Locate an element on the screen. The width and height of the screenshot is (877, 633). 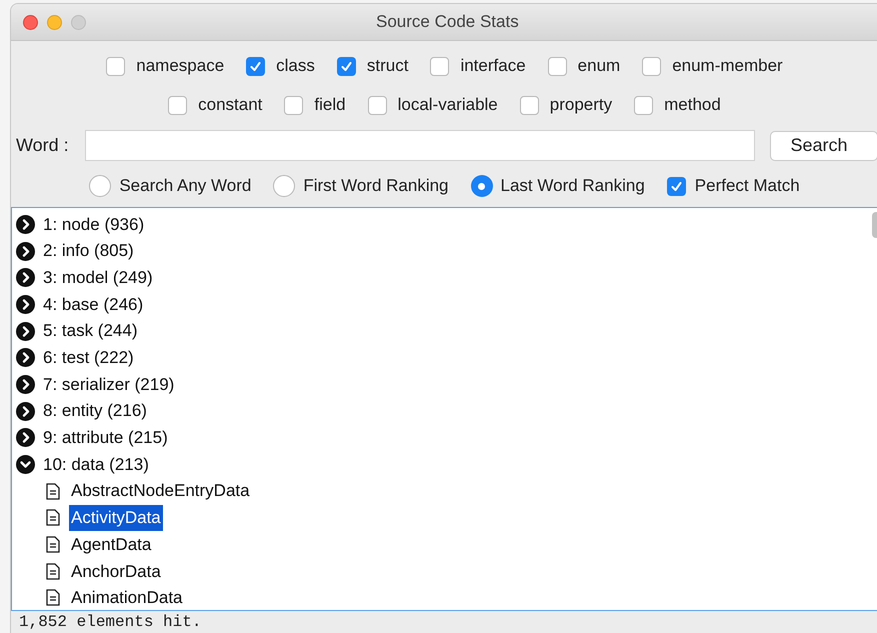
radio-label: Last Word Ranking is located at coordinates (572, 186).